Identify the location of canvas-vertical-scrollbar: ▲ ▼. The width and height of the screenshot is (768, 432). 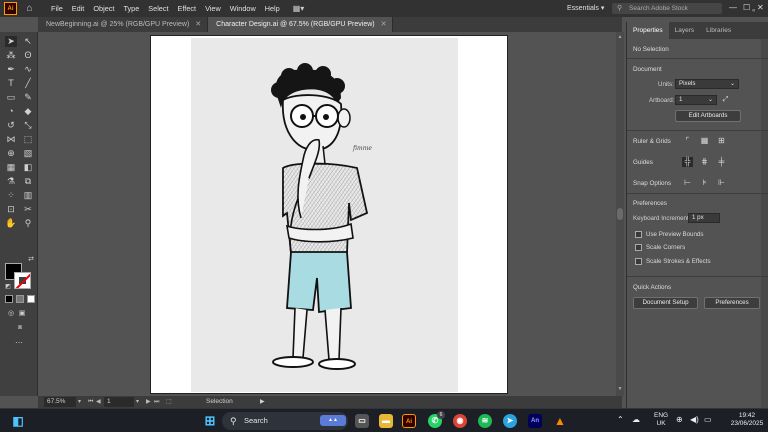
(620, 214).